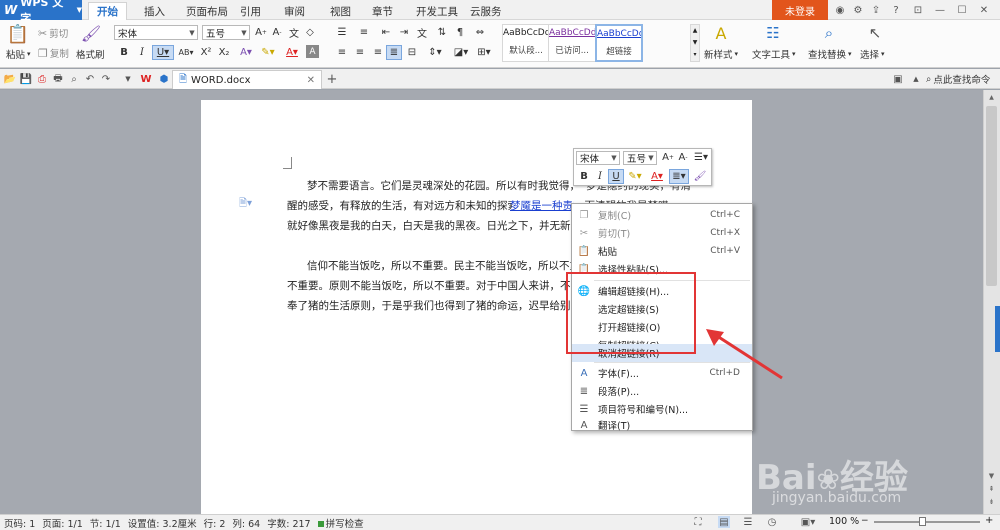 The width and height of the screenshot is (1000, 530). Describe the element at coordinates (206, 52) in the screenshot. I see `superscript-button: X²` at that location.